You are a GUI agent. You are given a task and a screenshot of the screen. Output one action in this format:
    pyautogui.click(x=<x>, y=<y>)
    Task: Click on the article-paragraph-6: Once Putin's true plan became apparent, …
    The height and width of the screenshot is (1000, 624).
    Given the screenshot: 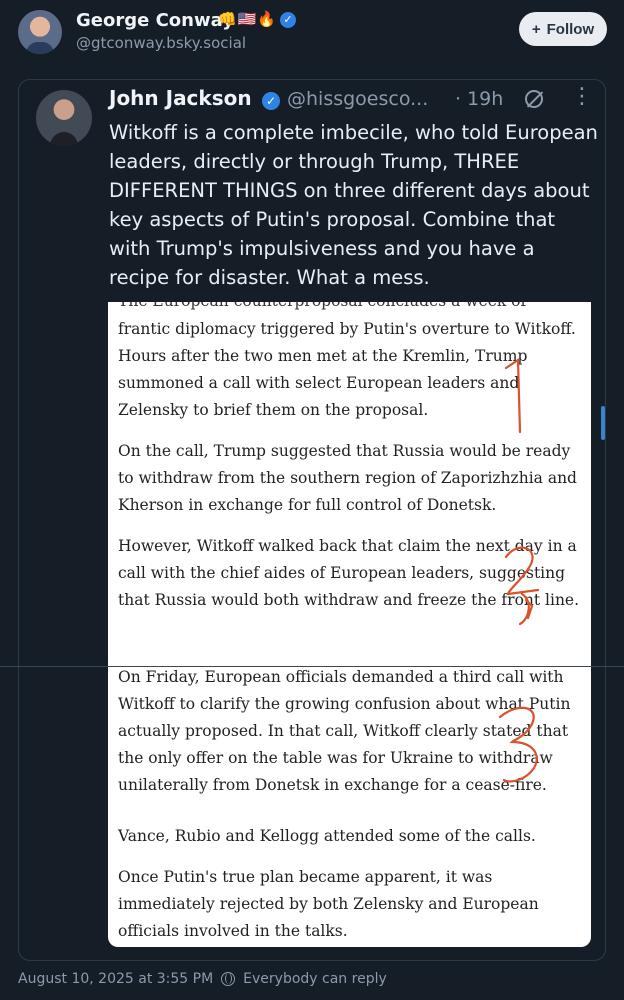 What is the action you would take?
    pyautogui.click(x=328, y=904)
    